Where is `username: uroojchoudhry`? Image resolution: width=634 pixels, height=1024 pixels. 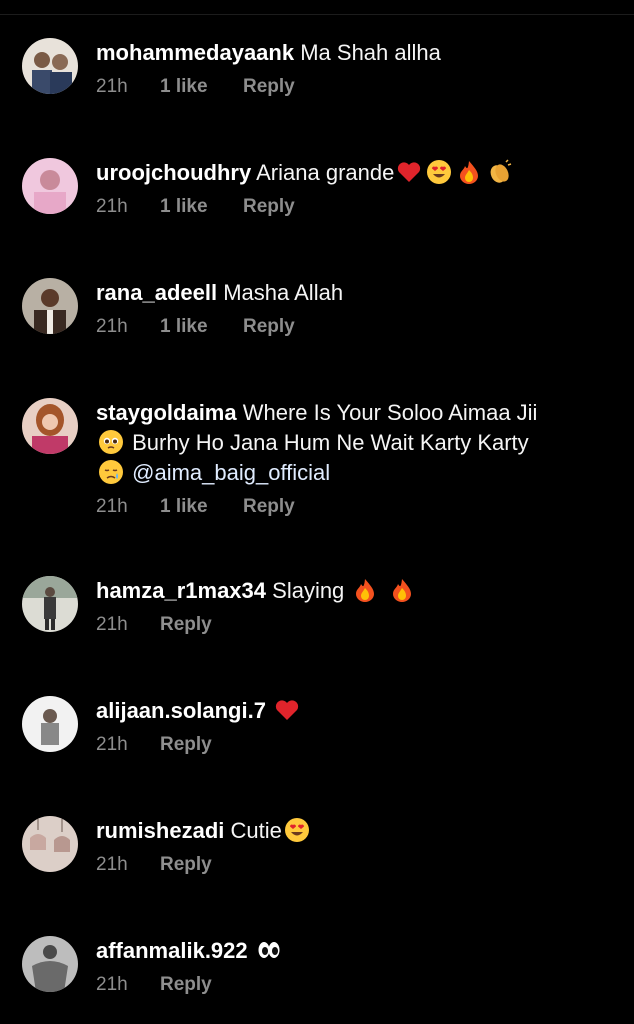 username: uroojchoudhry is located at coordinates (173, 172).